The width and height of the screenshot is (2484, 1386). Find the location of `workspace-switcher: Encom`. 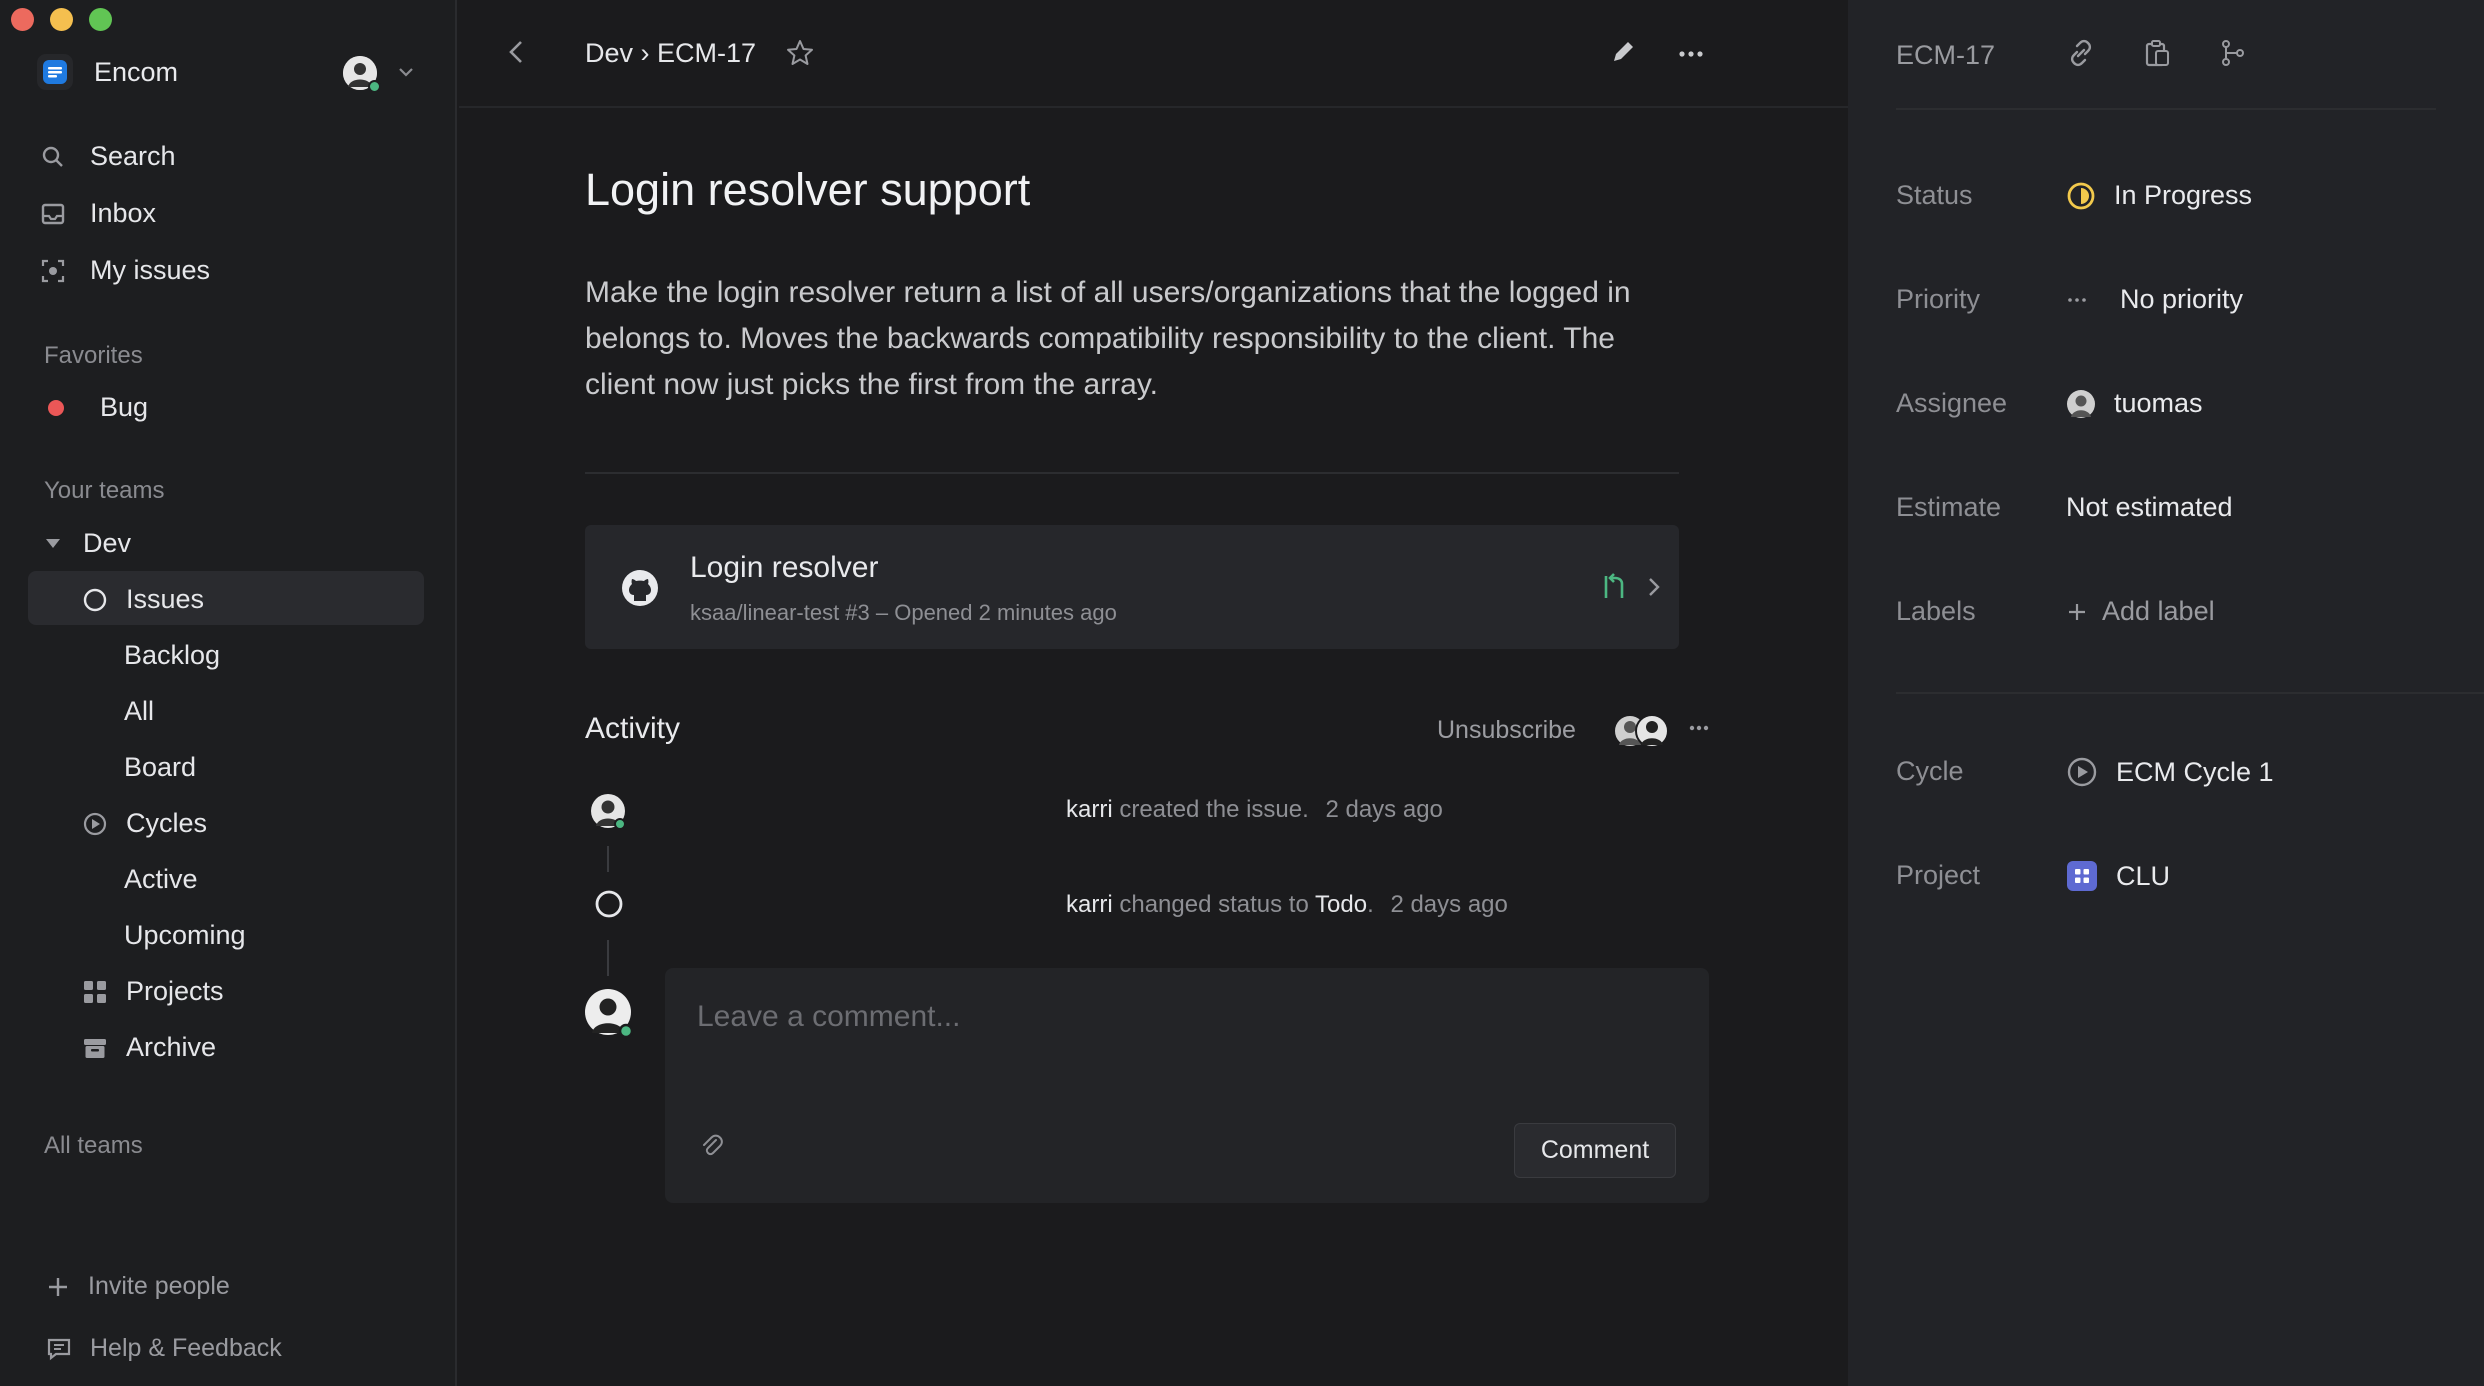

workspace-switcher: Encom is located at coordinates (107, 72).